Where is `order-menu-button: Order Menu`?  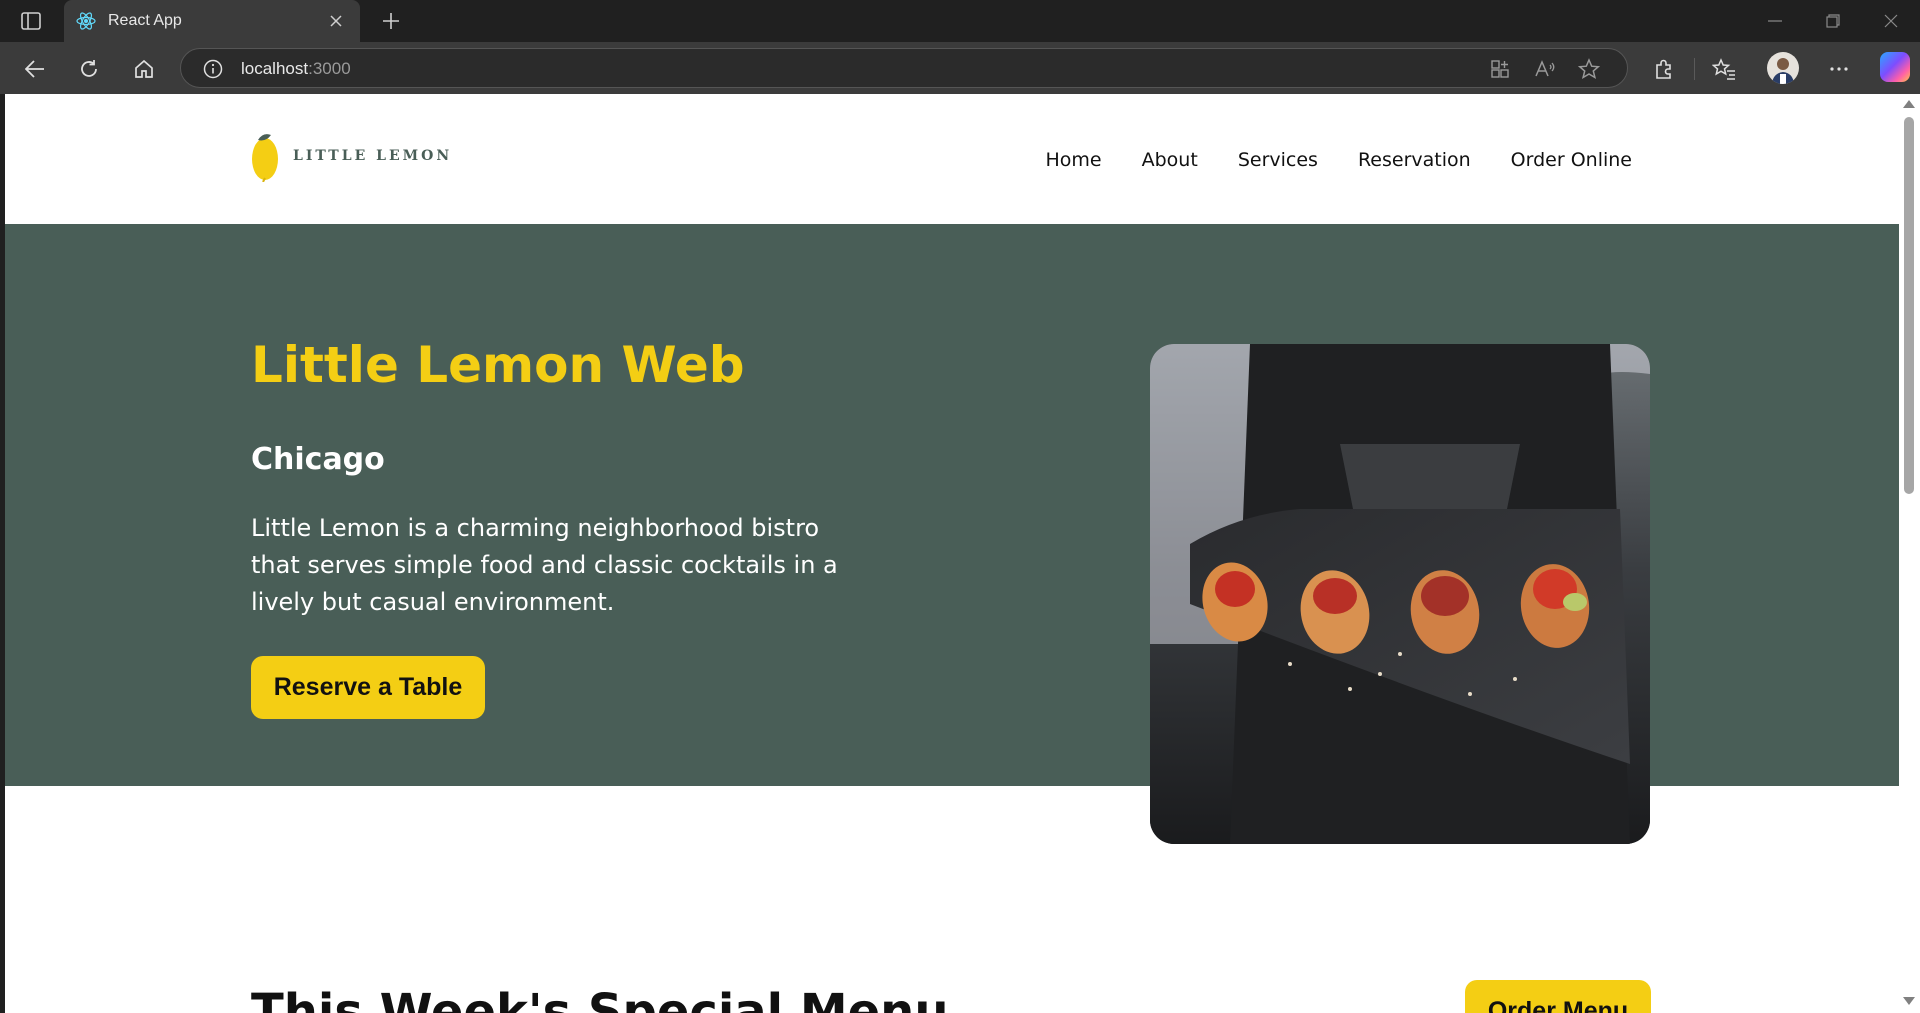
order-menu-button: Order Menu is located at coordinates (1558, 996).